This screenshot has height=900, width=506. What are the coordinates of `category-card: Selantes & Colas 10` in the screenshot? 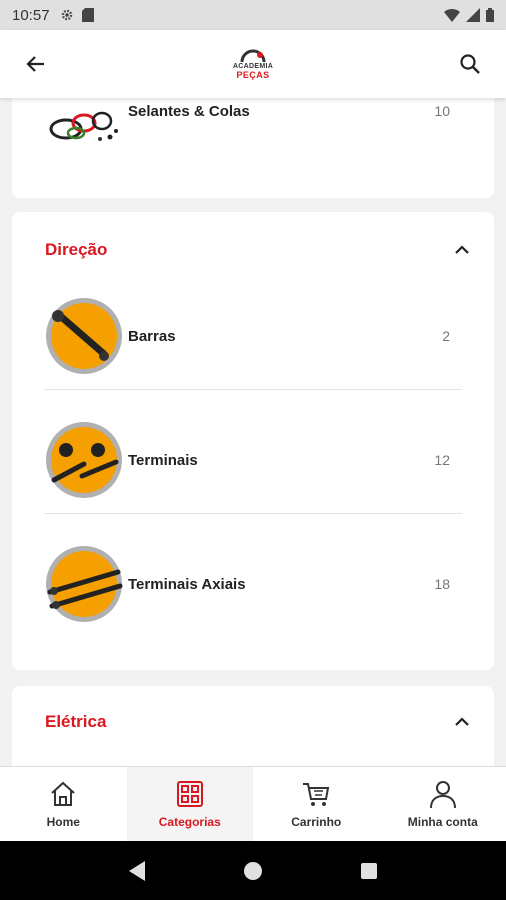 It's located at (253, 148).